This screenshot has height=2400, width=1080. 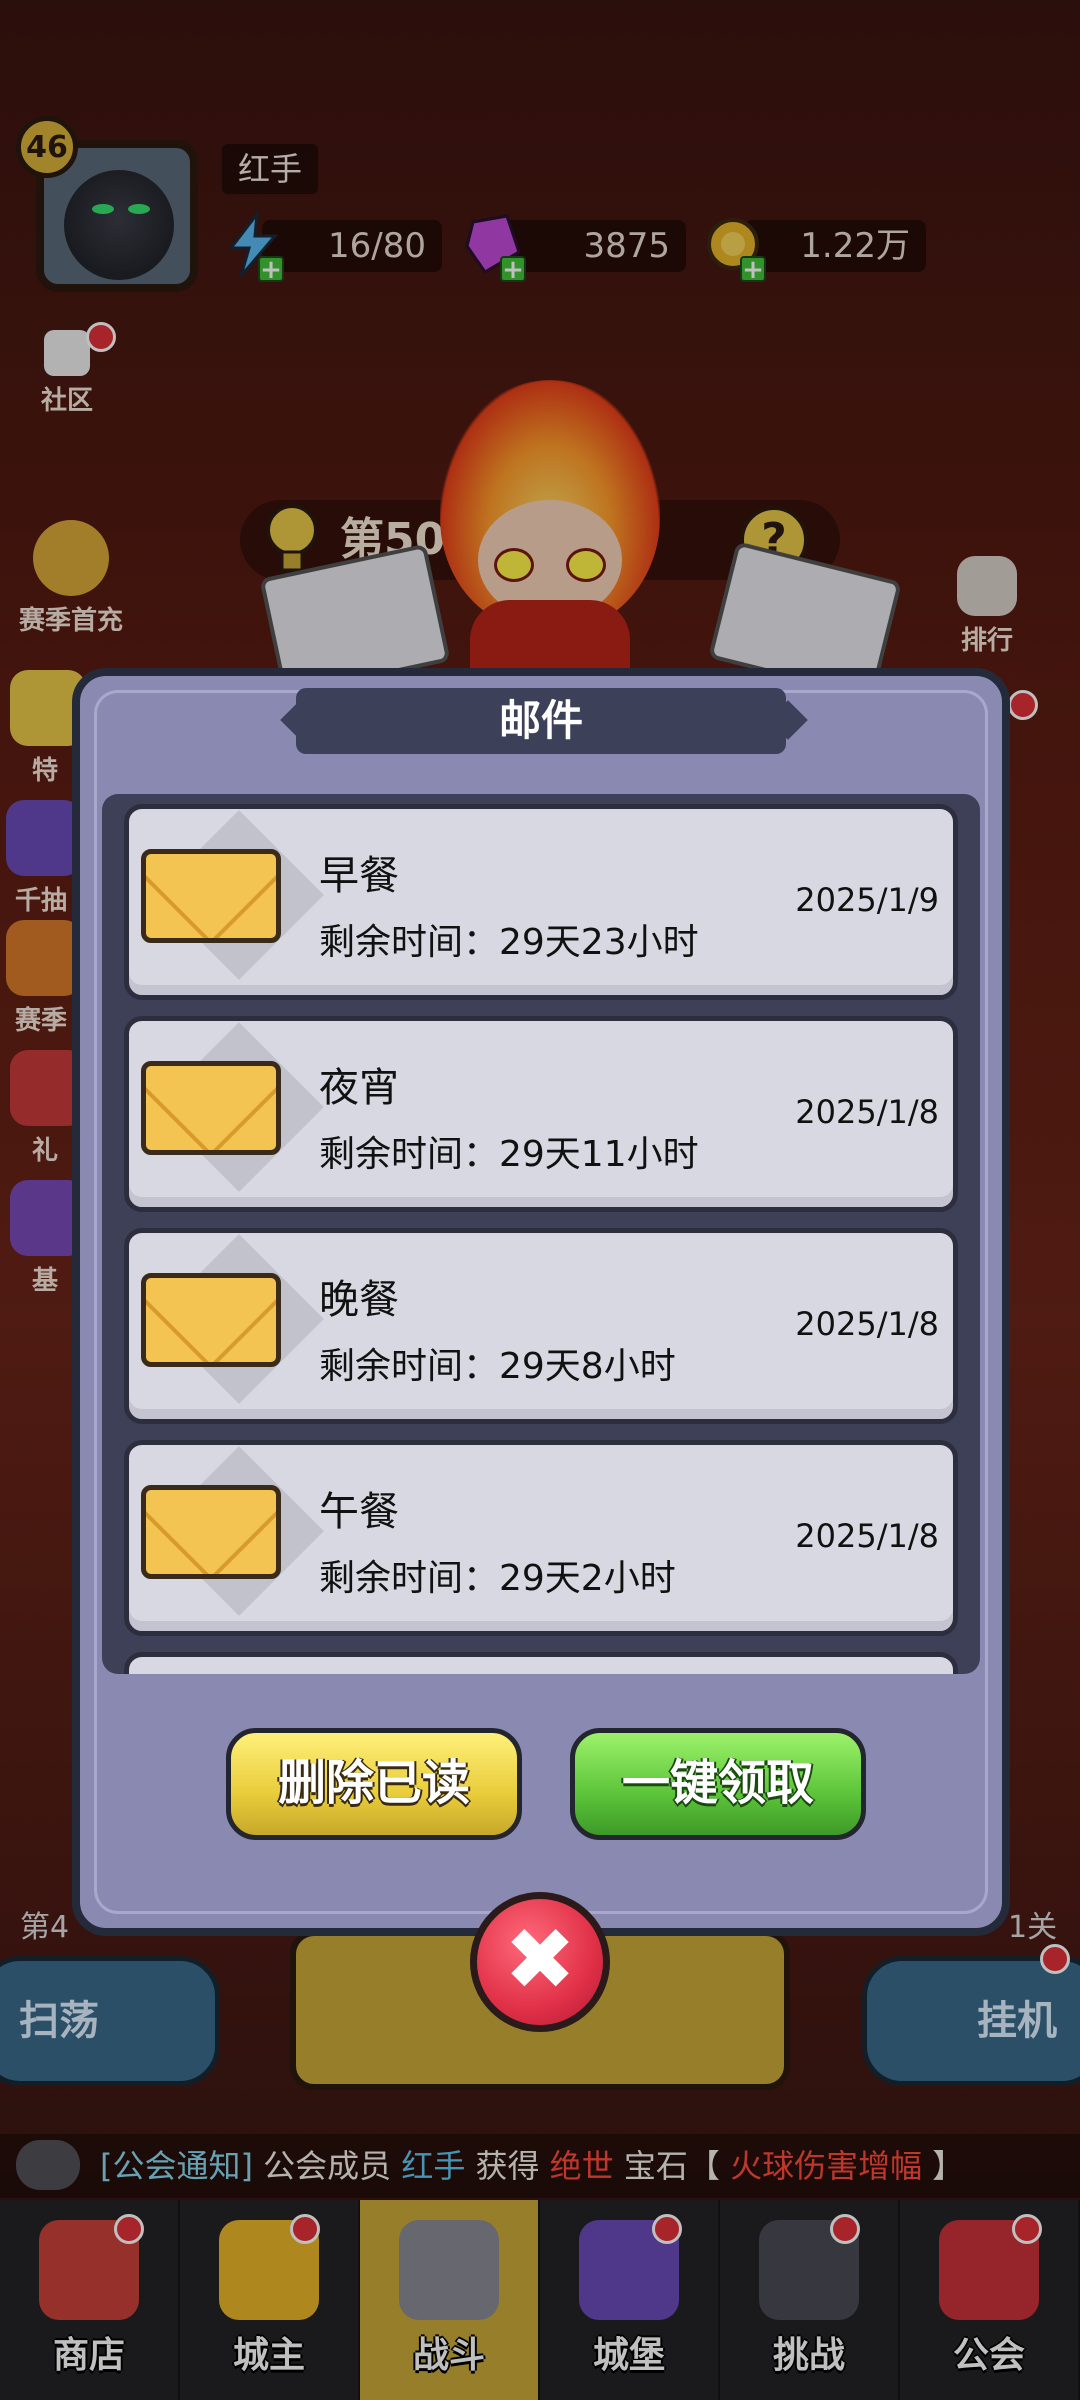 What do you see at coordinates (718, 1784) in the screenshot?
I see `claim-all-button: 一键领取` at bounding box center [718, 1784].